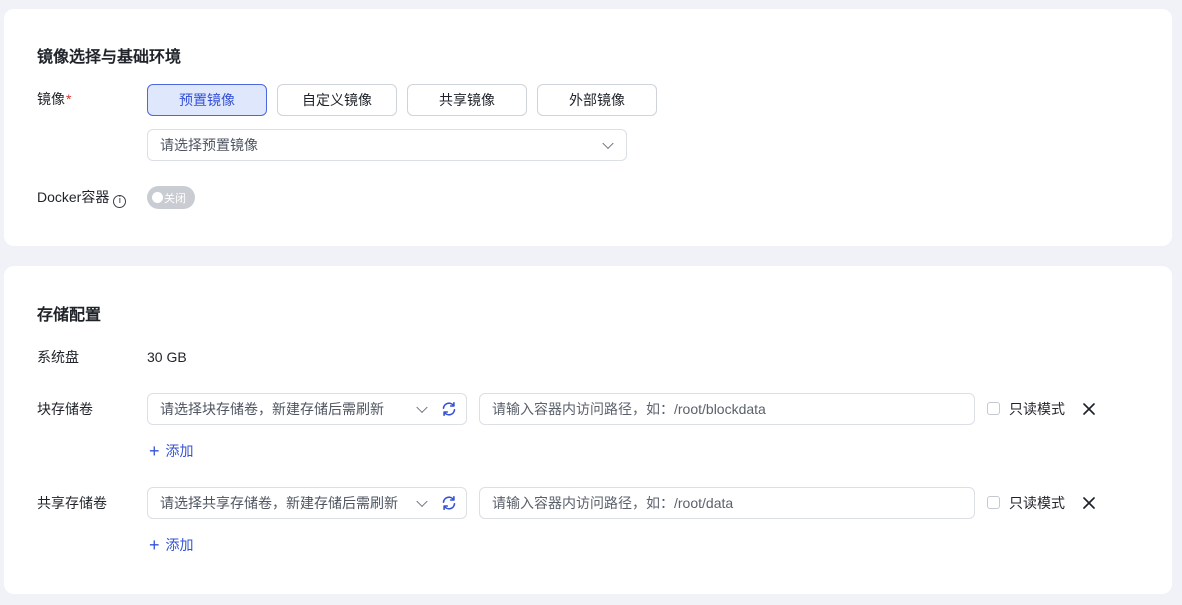 The width and height of the screenshot is (1182, 605). I want to click on tab-preset-image: 预置镜像, so click(207, 100).